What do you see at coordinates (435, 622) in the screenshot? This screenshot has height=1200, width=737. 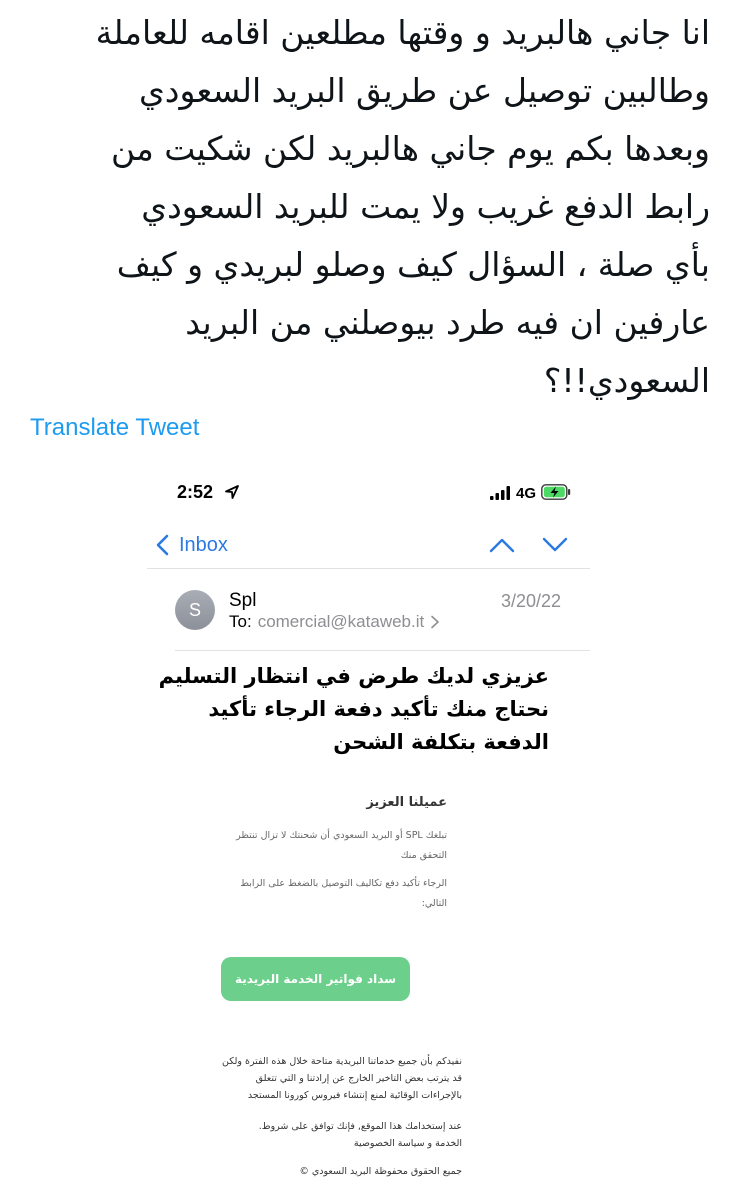 I see `chevron-right-icon` at bounding box center [435, 622].